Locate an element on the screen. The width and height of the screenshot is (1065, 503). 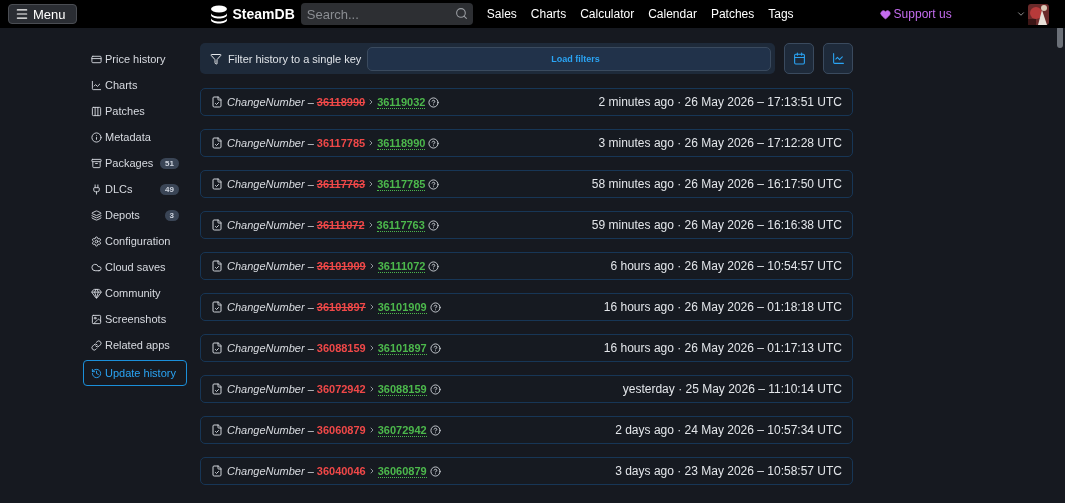
chart-icon is located at coordinates (96, 85).